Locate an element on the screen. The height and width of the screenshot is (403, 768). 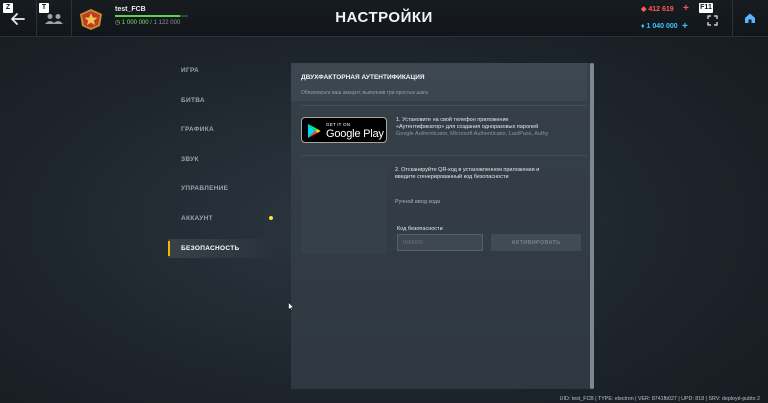
currency-blue: ♦ 1 040 000 is located at coordinates (659, 26).